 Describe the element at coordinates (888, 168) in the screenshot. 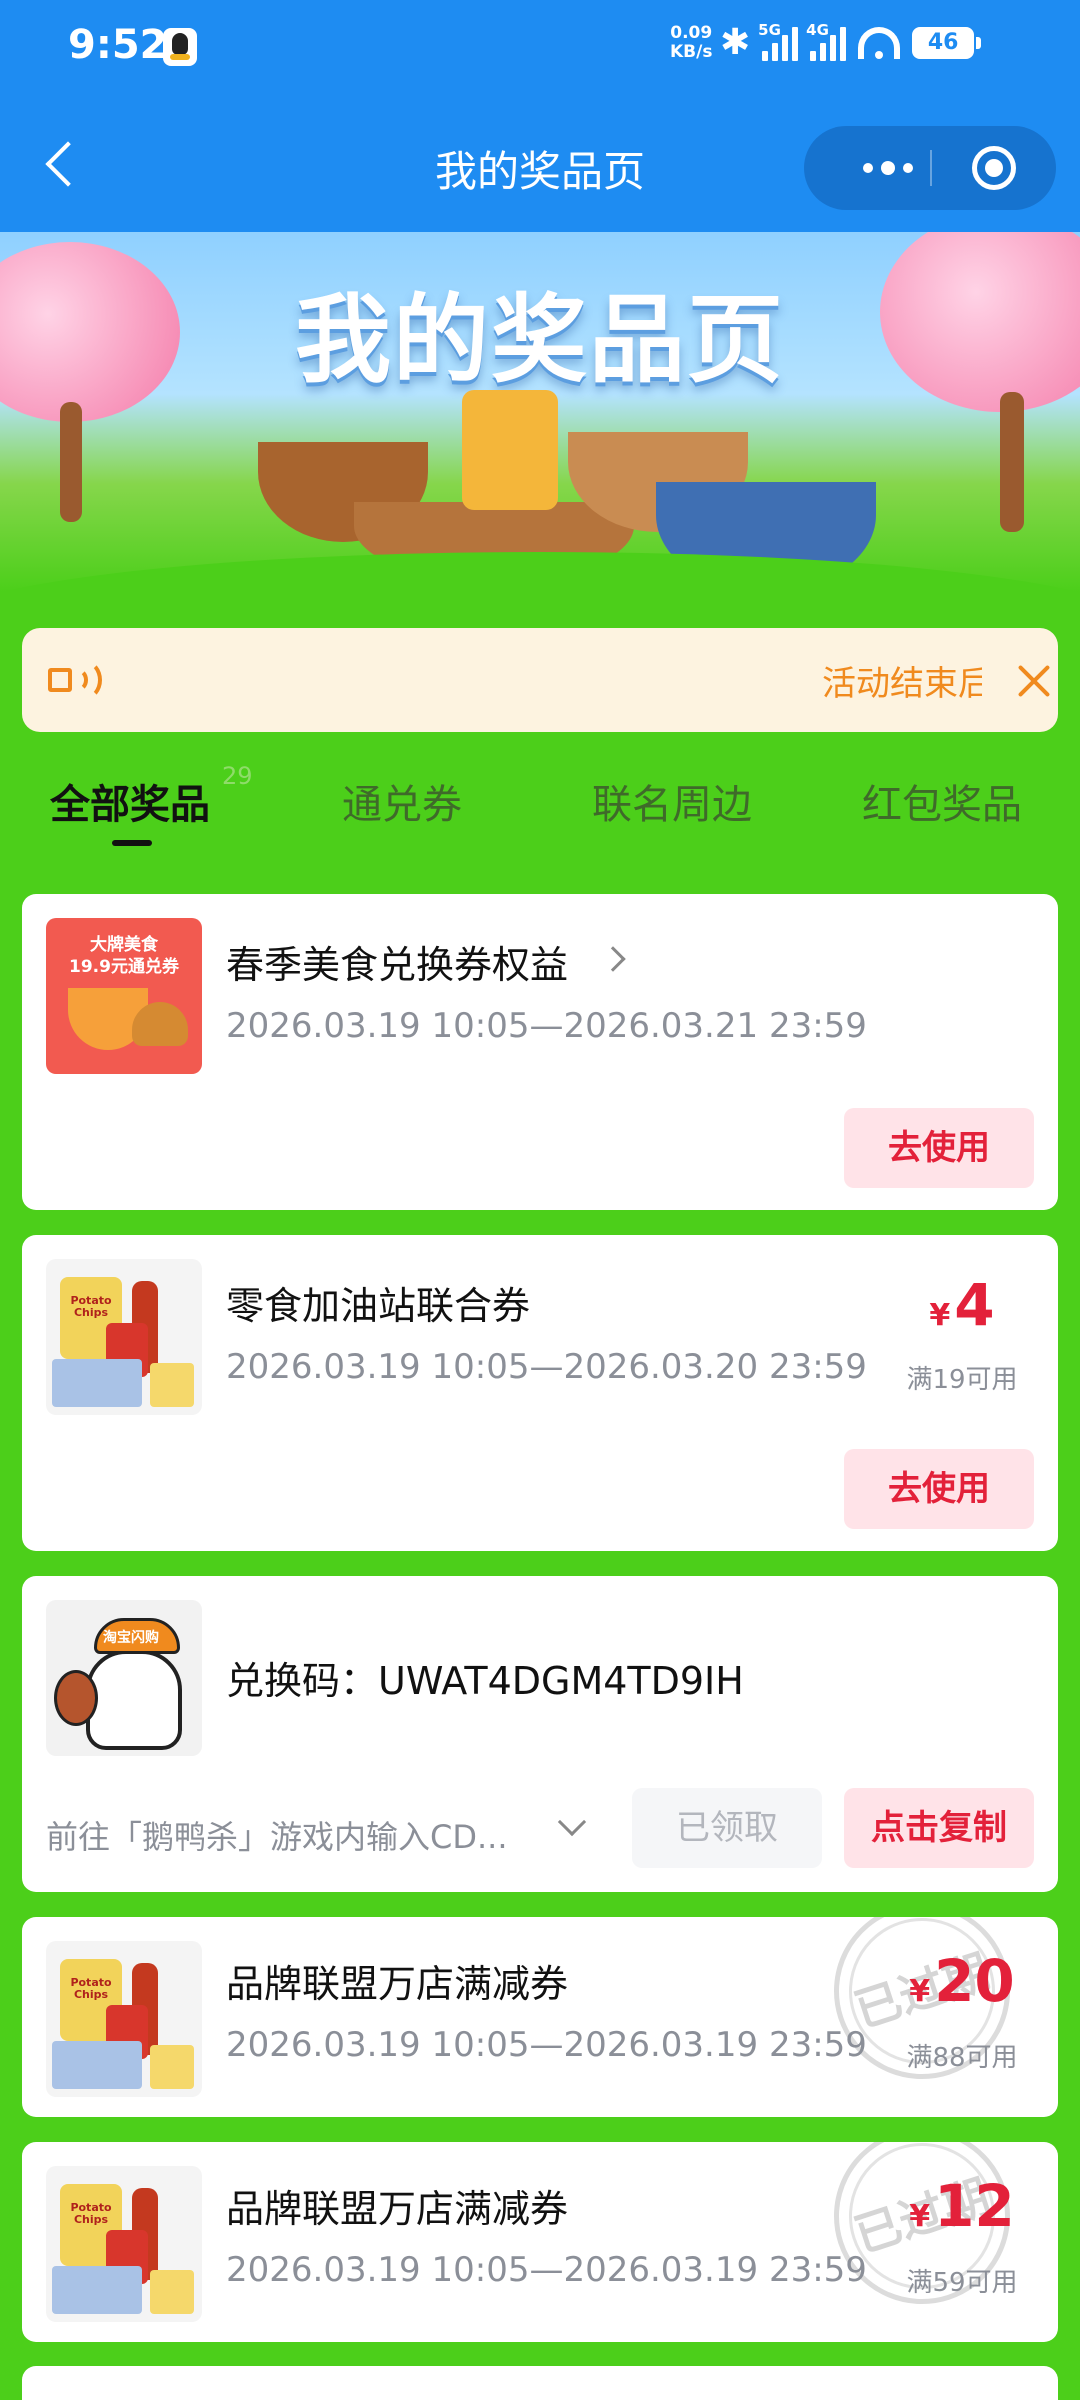

I see `more-icon` at that location.